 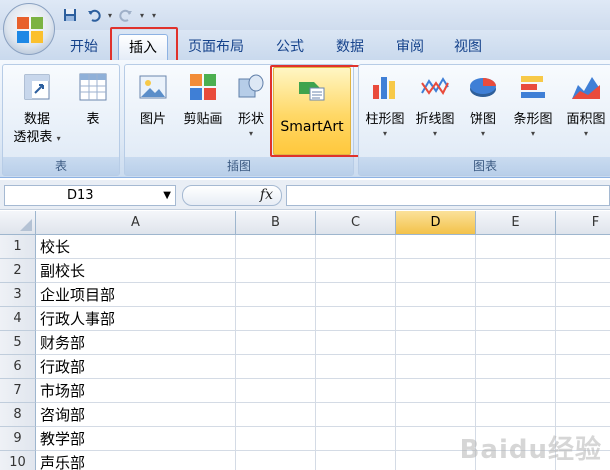 I want to click on cell-d3, so click(x=436, y=295).